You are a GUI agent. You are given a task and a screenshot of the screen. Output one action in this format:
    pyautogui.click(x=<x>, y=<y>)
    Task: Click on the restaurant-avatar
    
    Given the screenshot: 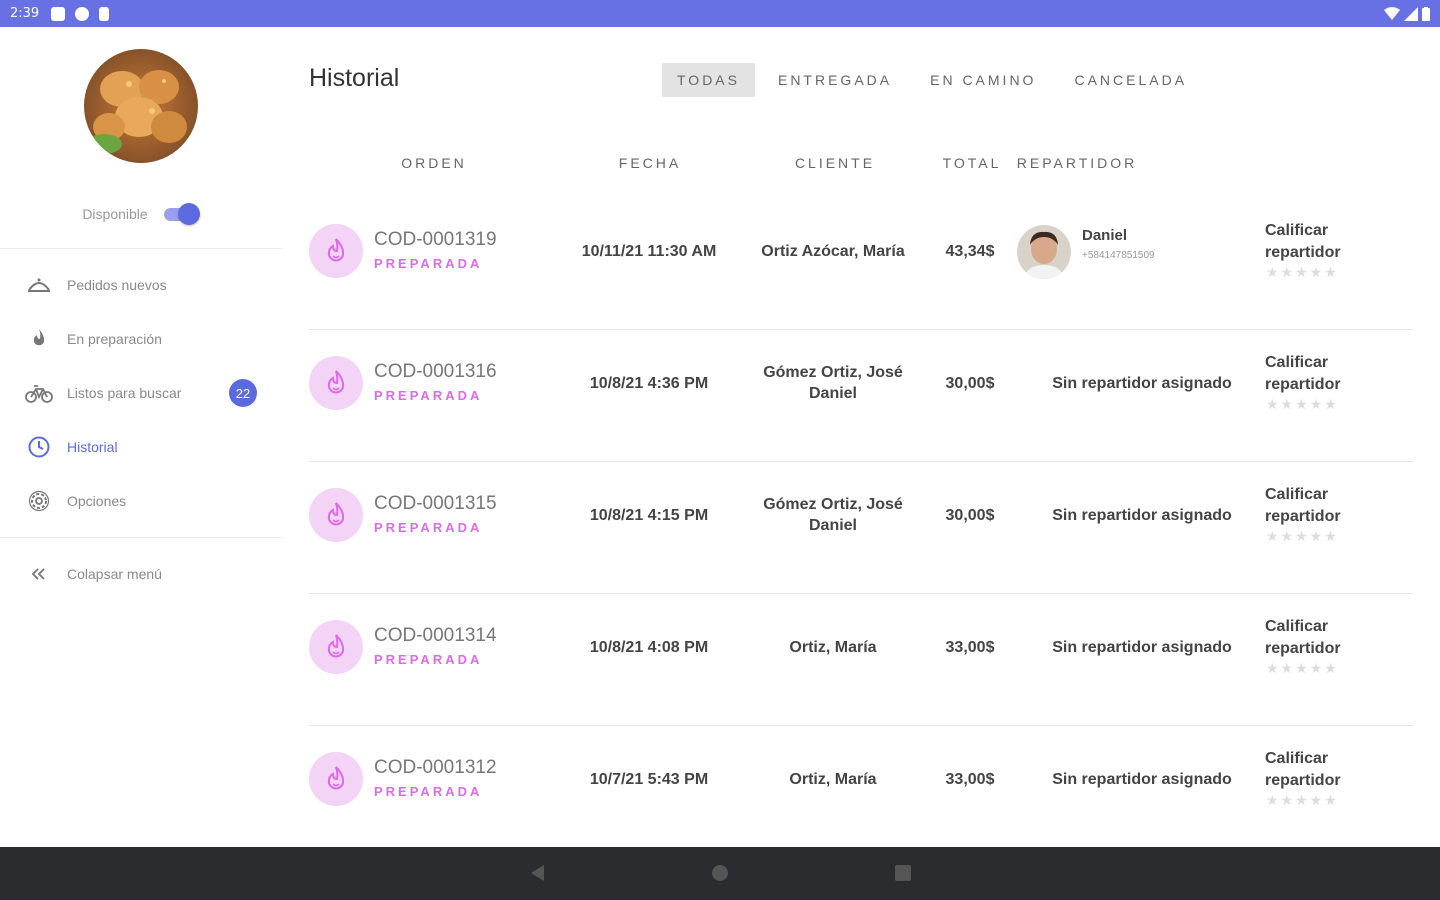 What is the action you would take?
    pyautogui.click(x=141, y=106)
    